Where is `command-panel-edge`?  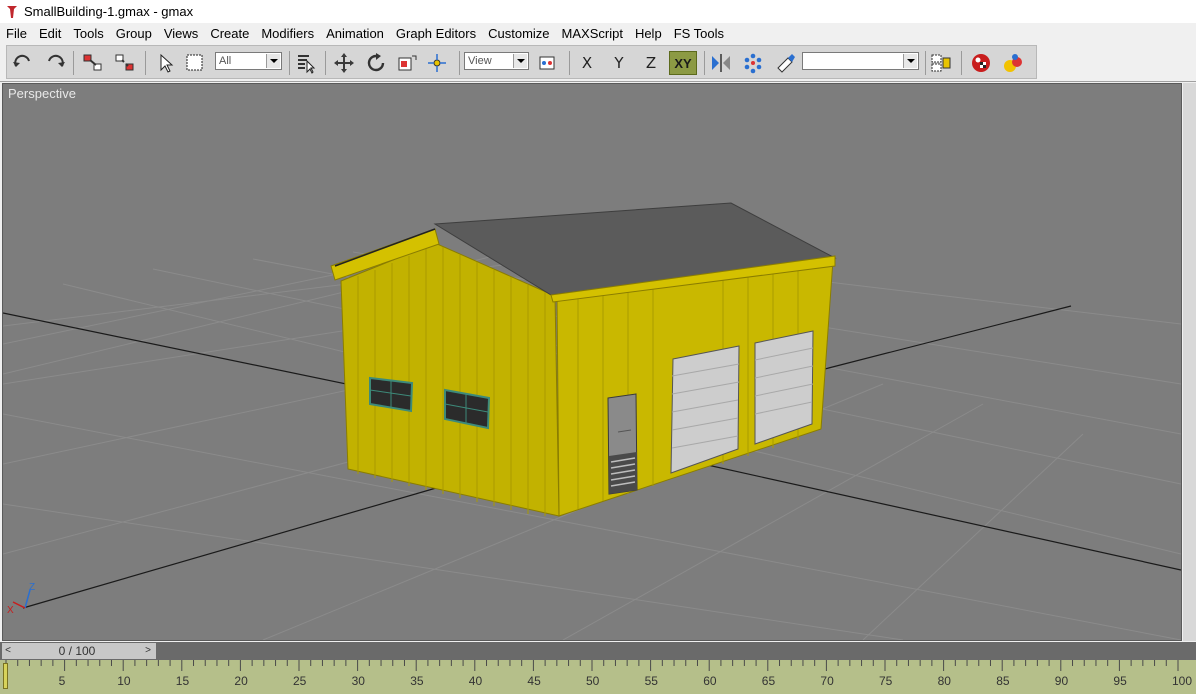 command-panel-edge is located at coordinates (1189, 362).